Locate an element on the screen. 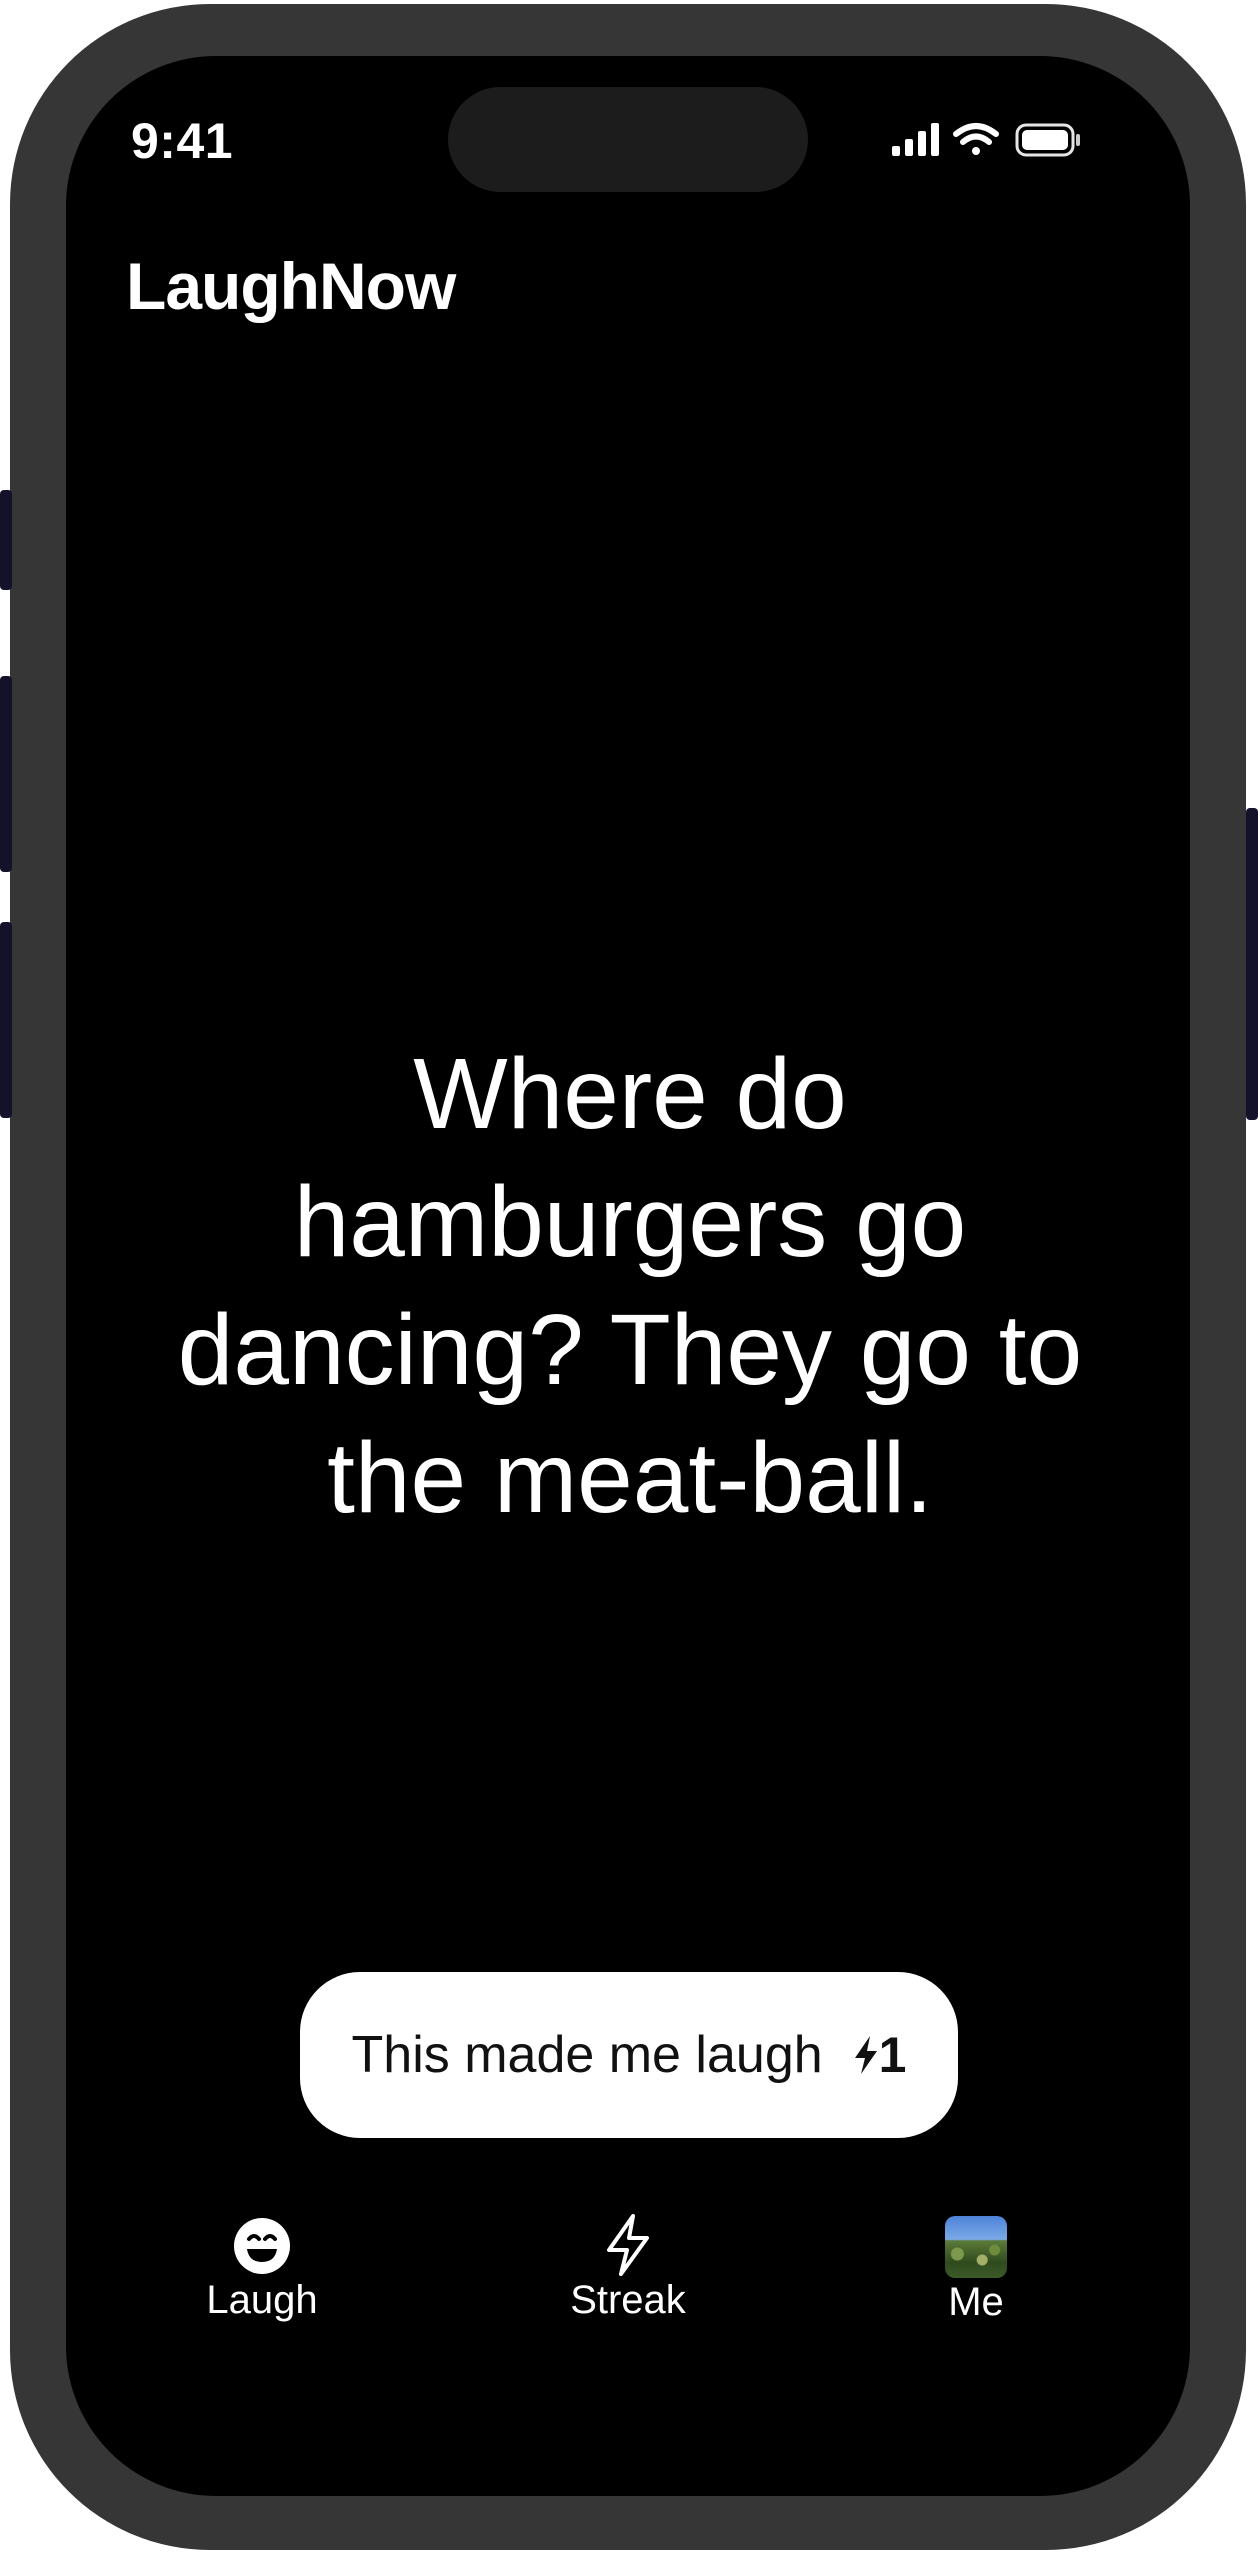 The width and height of the screenshot is (1258, 2553). volume-down-button is located at coordinates (6, 1020).